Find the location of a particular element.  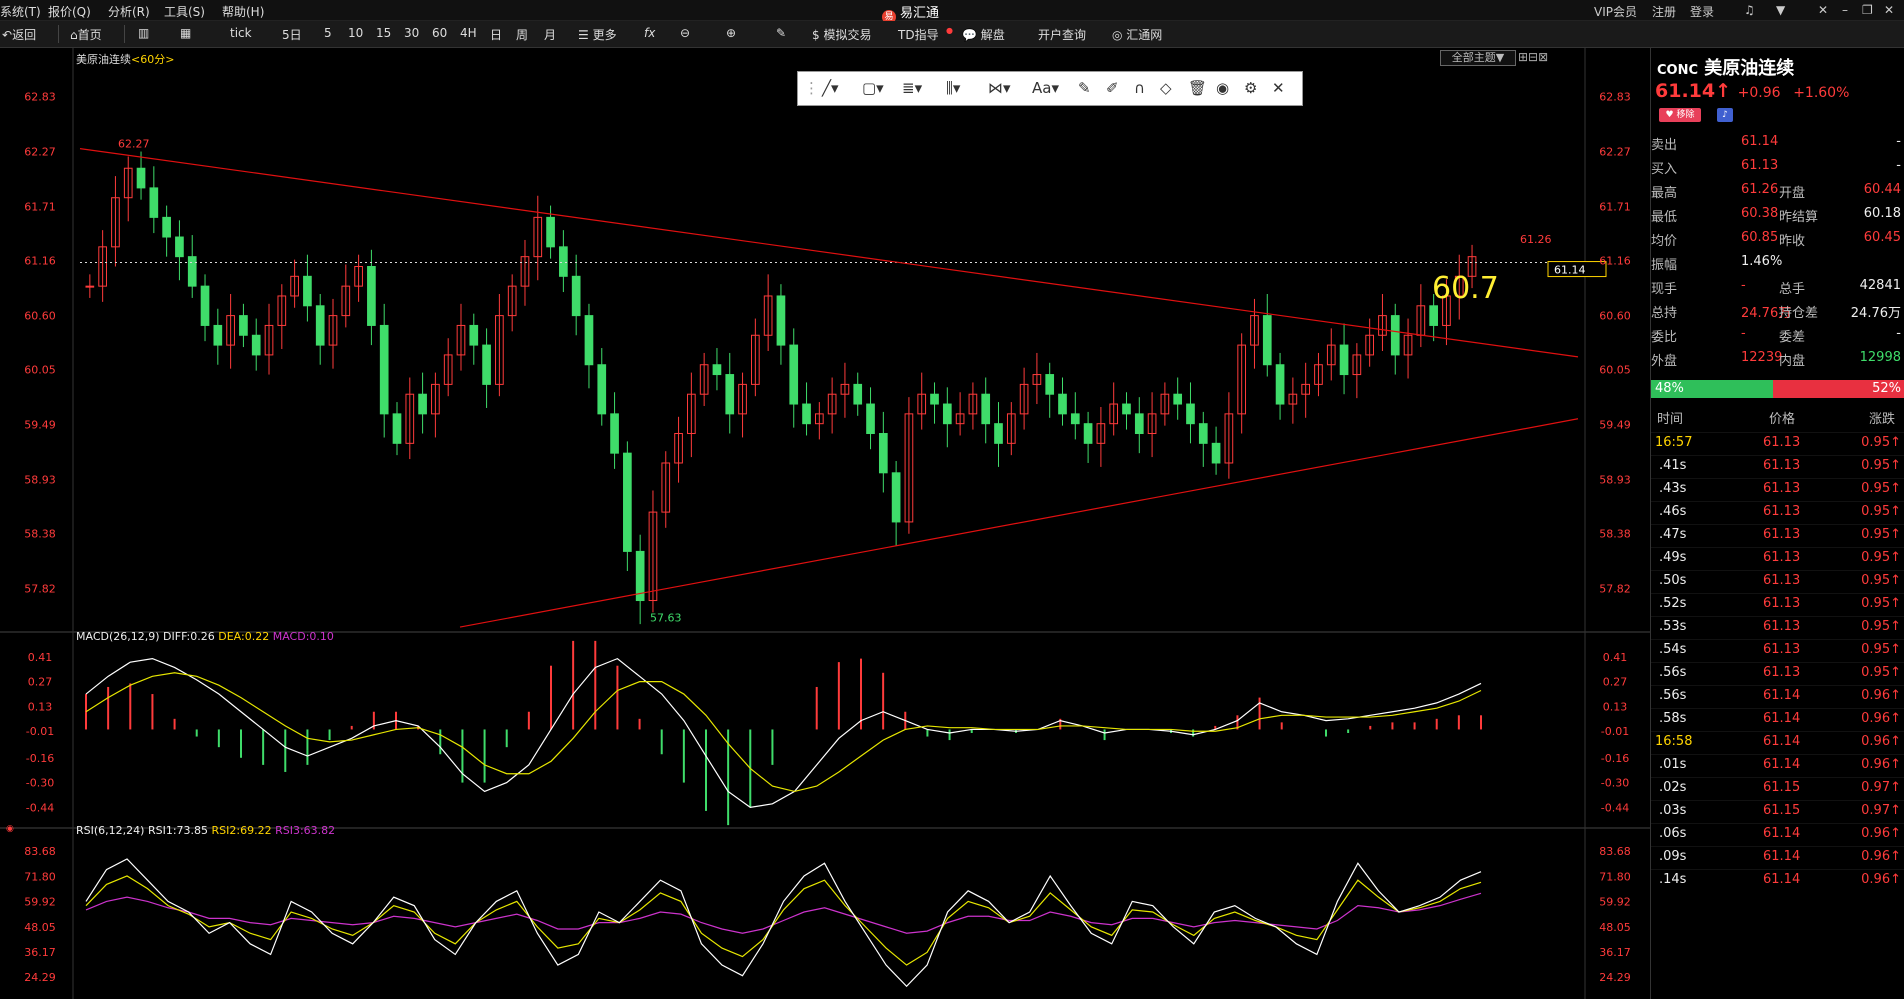

tick-row: .50s 61.13 0.95↑ is located at coordinates (1777, 582).